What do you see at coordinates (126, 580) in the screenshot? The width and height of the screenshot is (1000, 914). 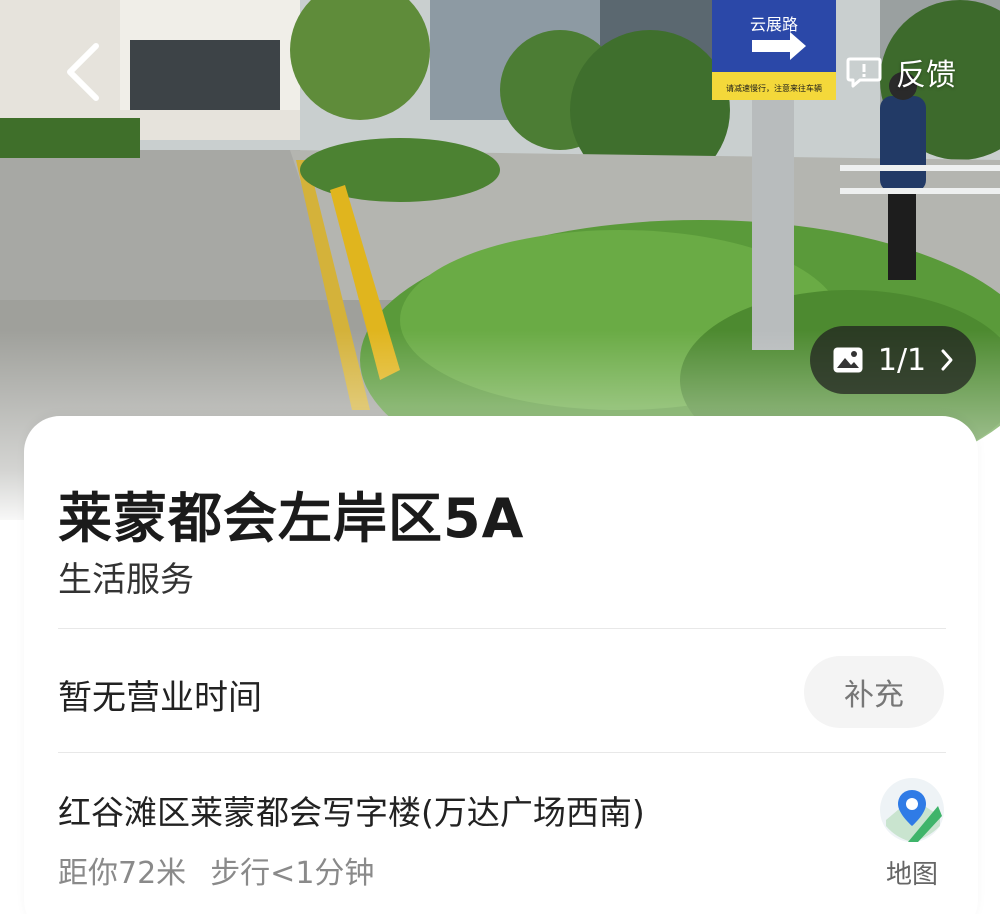 I see `poi-category: 生活服务` at bounding box center [126, 580].